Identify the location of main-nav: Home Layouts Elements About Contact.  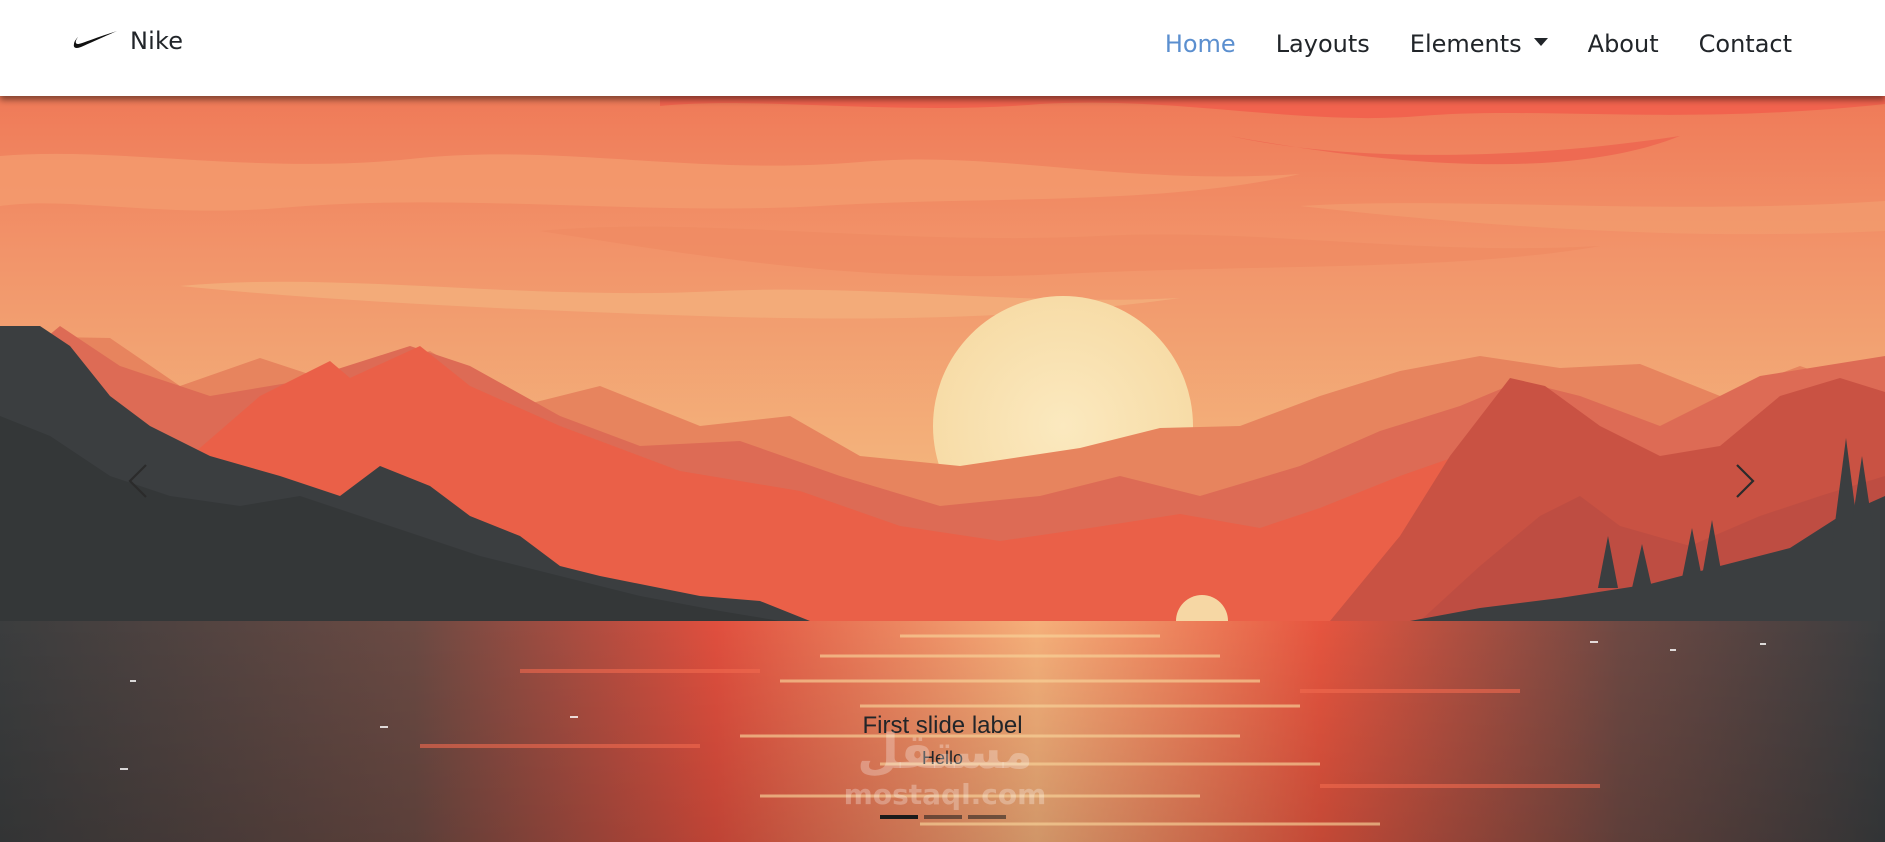
(1458, 44).